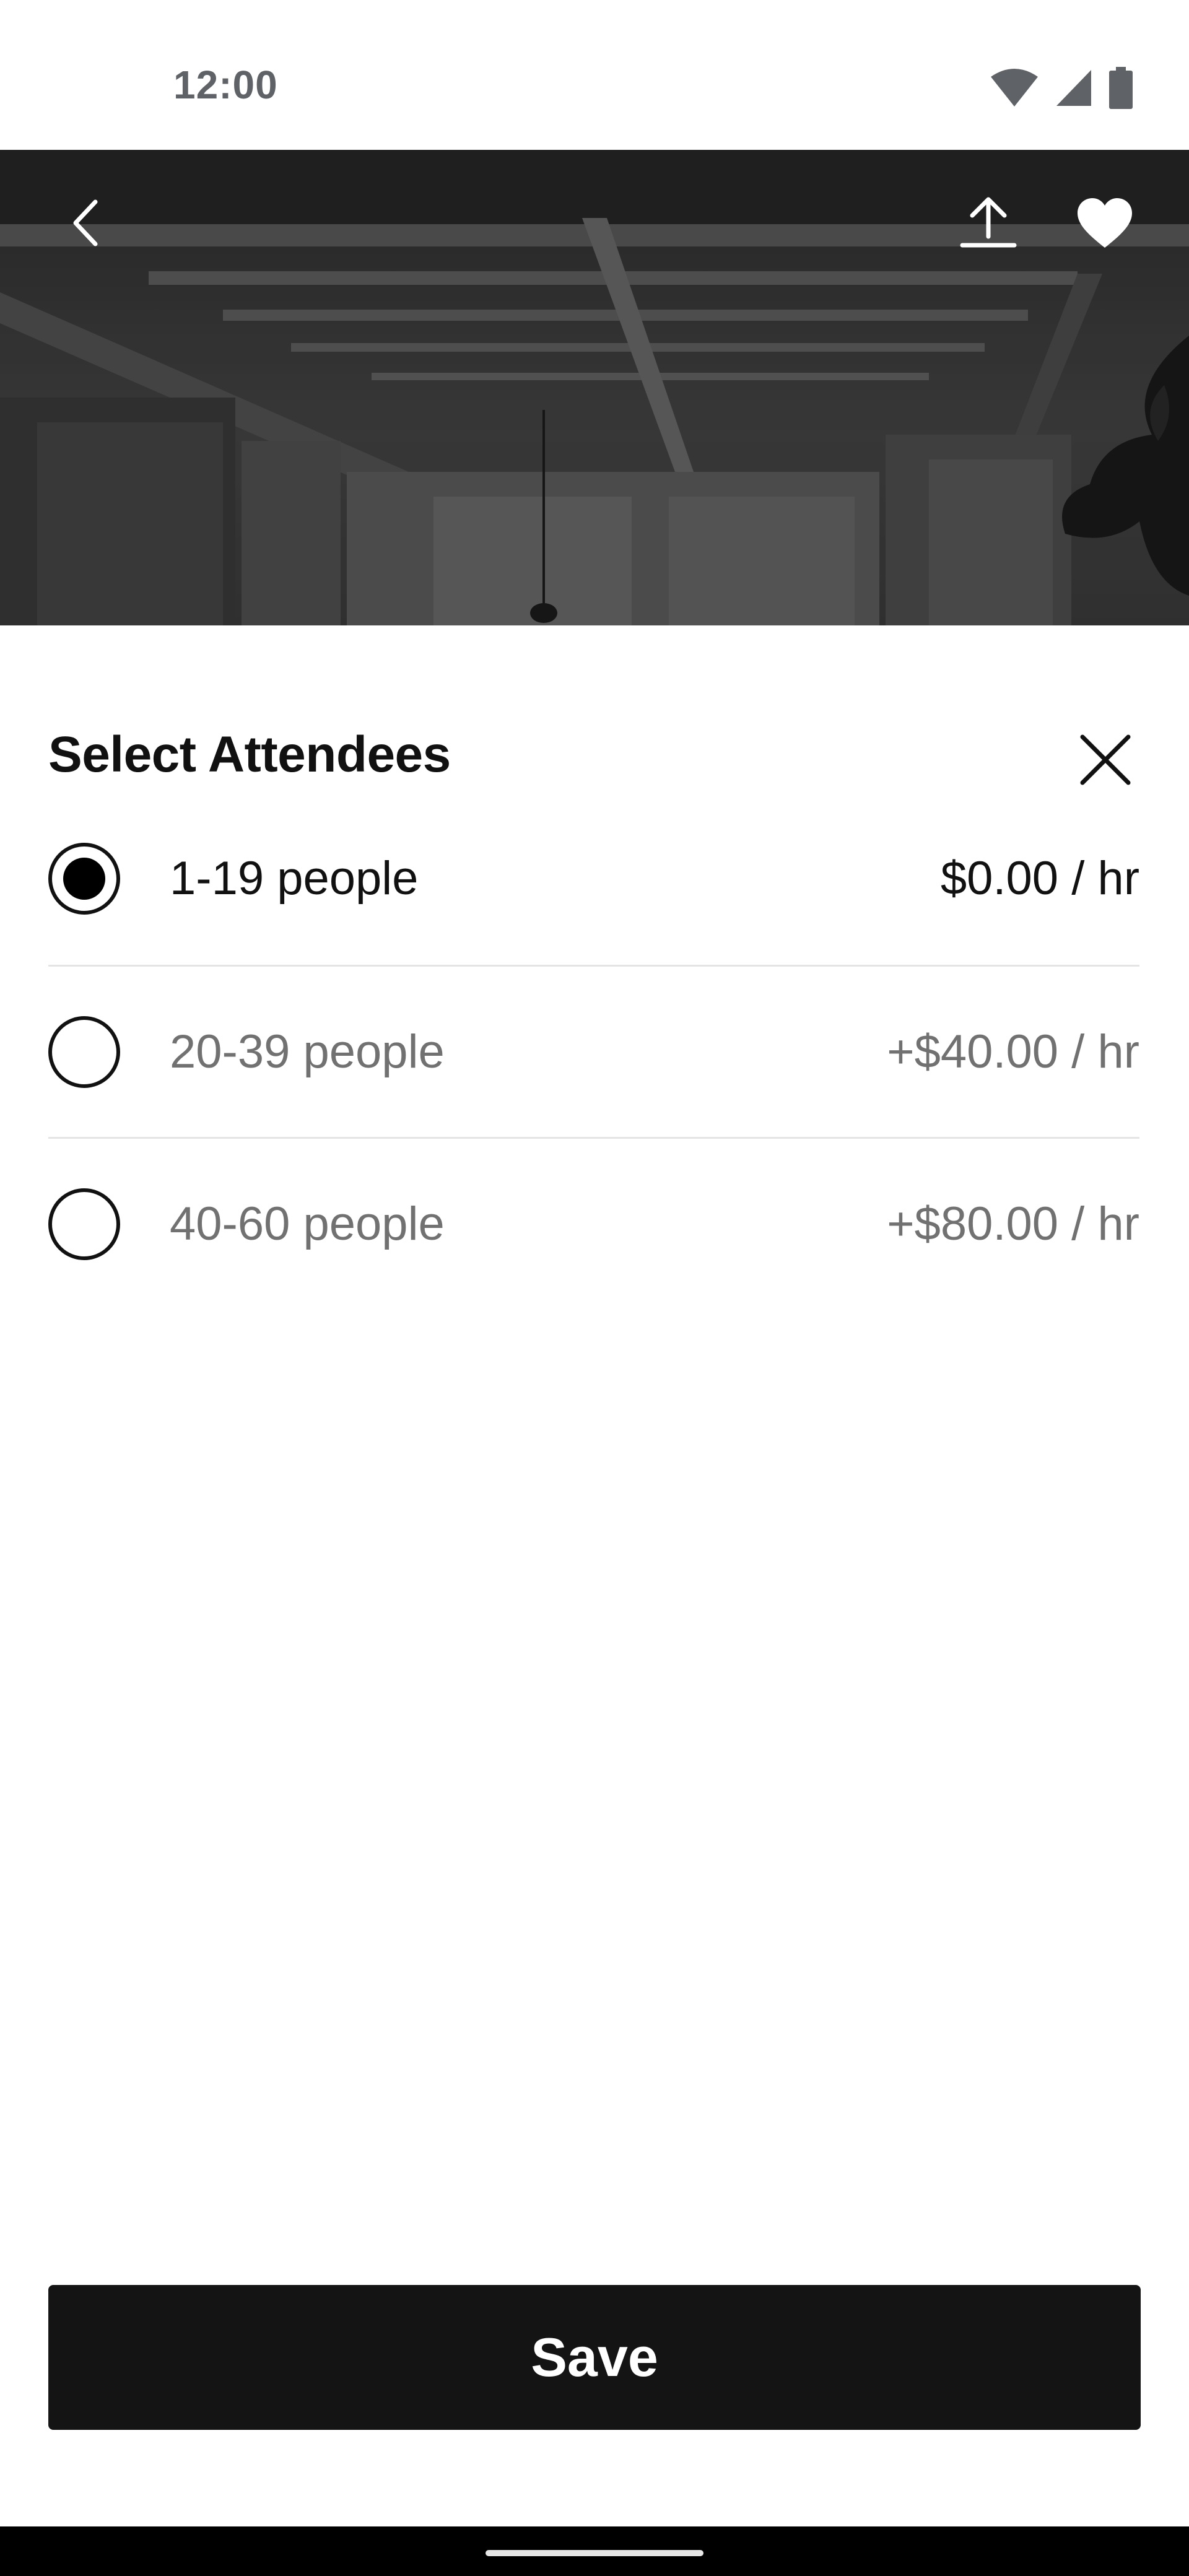 The width and height of the screenshot is (1189, 2576). I want to click on wifi-icon, so click(1014, 88).